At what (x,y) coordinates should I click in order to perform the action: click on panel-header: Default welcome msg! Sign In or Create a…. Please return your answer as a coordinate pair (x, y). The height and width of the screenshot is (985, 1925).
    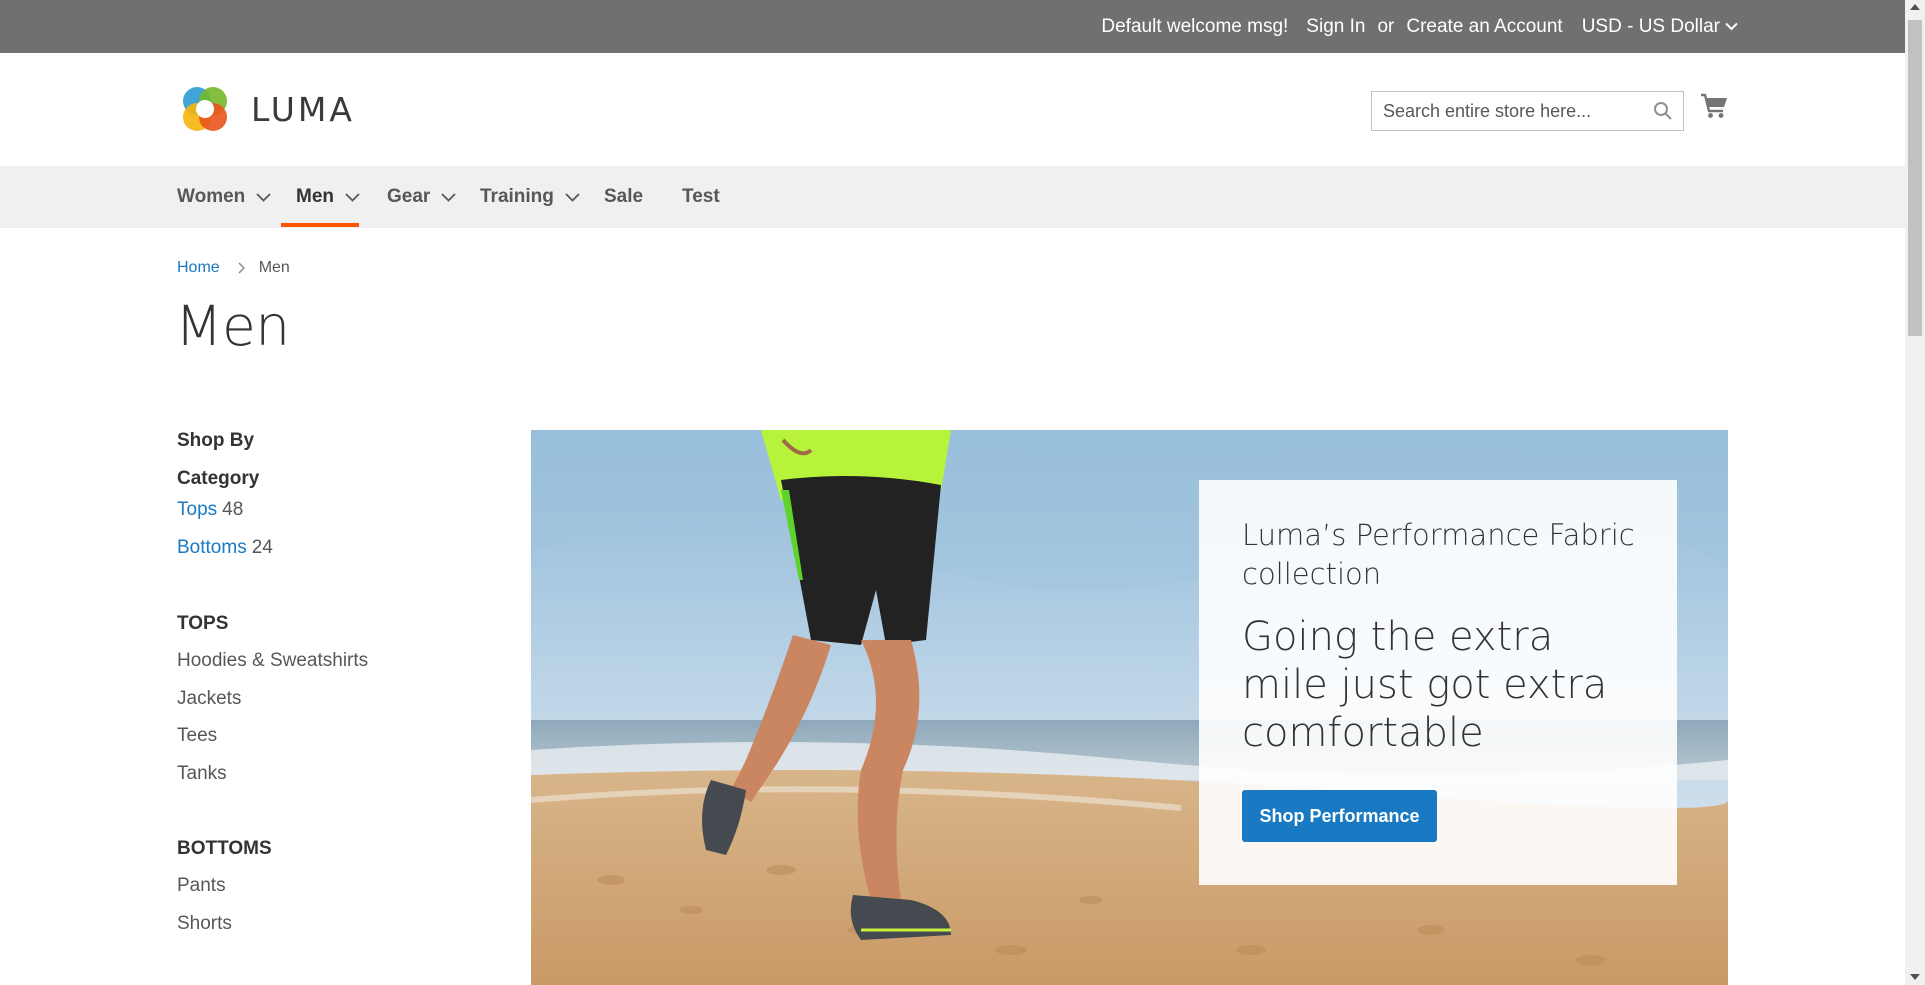
    Looking at the image, I should click on (952, 26).